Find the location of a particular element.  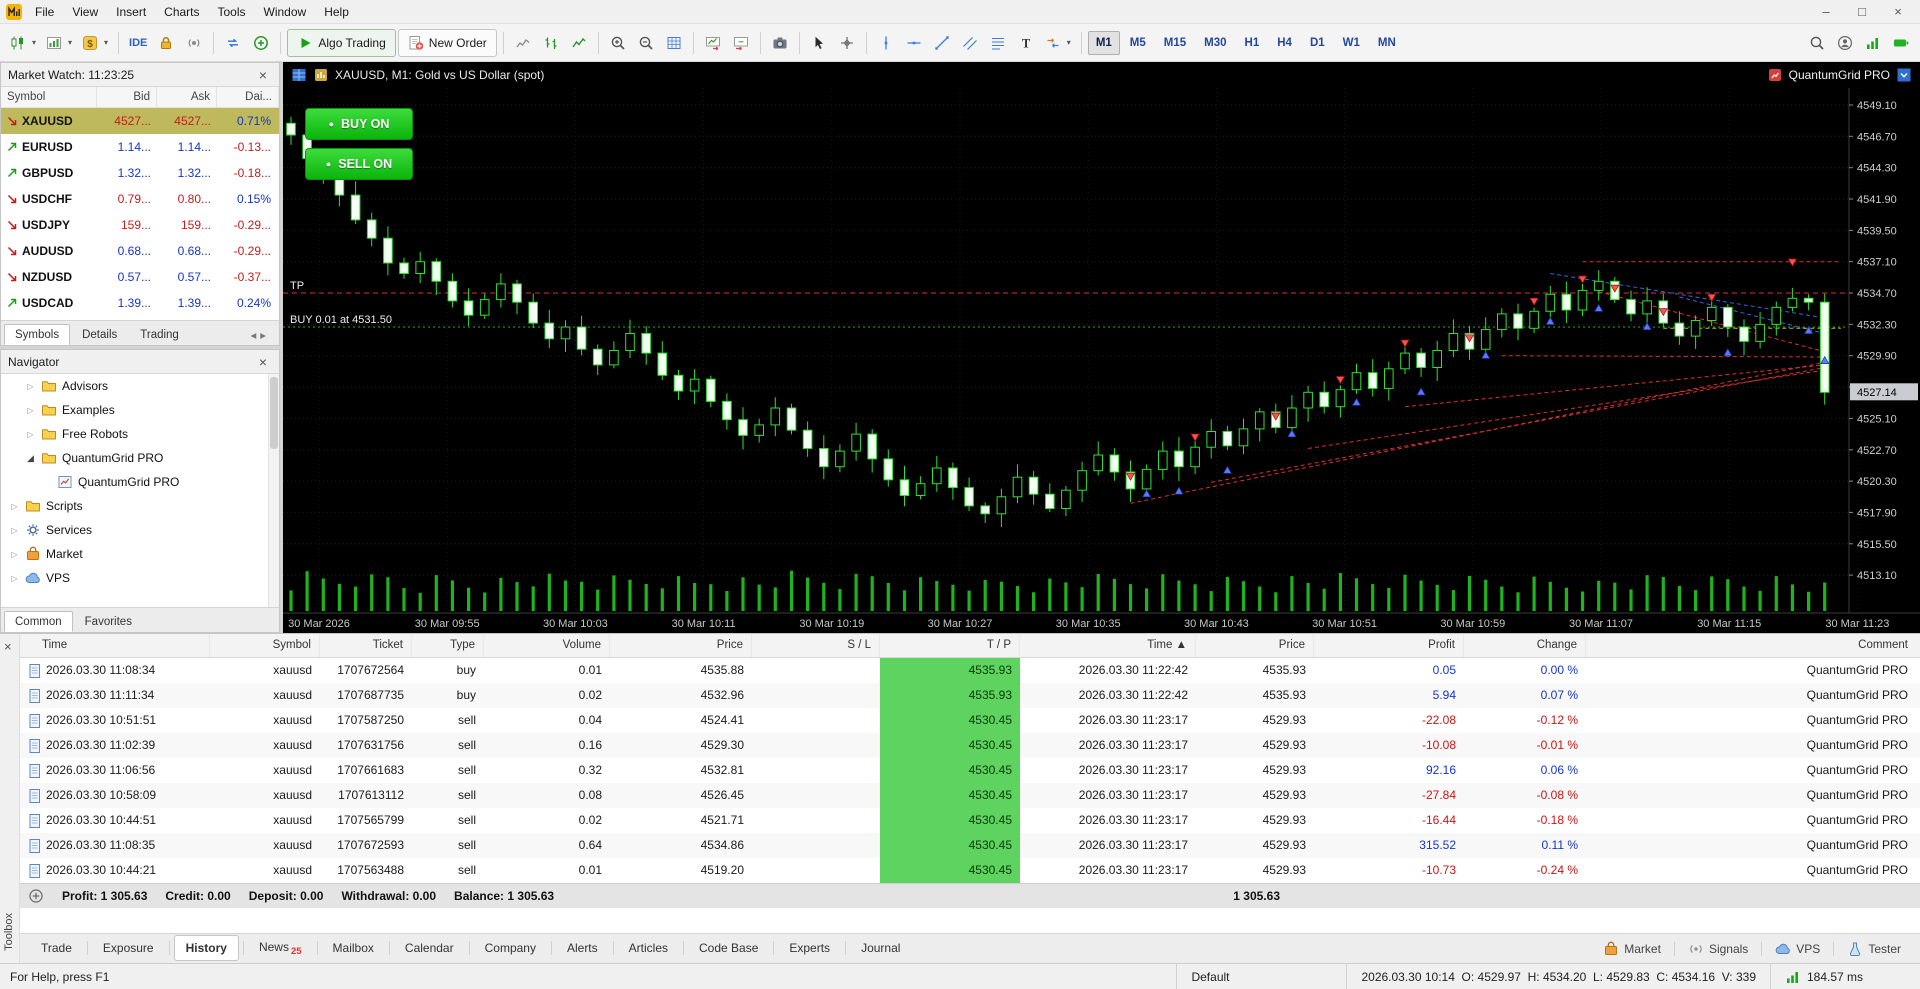

timeframe-m1-button: M1 is located at coordinates (1103, 42).